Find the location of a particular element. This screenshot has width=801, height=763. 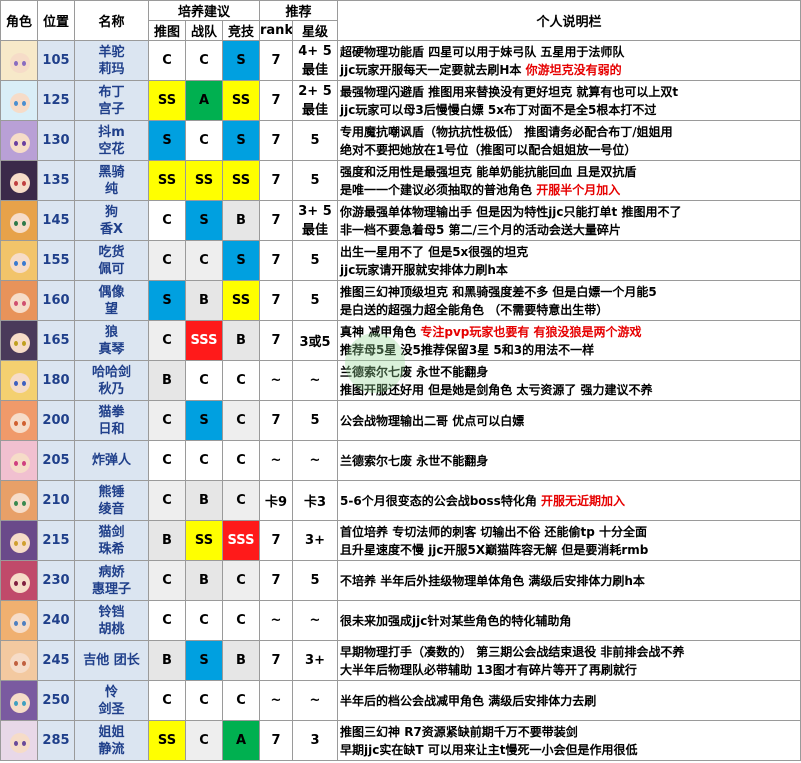

note-line: 早期jjc实在缺T 可以用来让主t慢死一小会但是作用很低 is located at coordinates (569, 750).